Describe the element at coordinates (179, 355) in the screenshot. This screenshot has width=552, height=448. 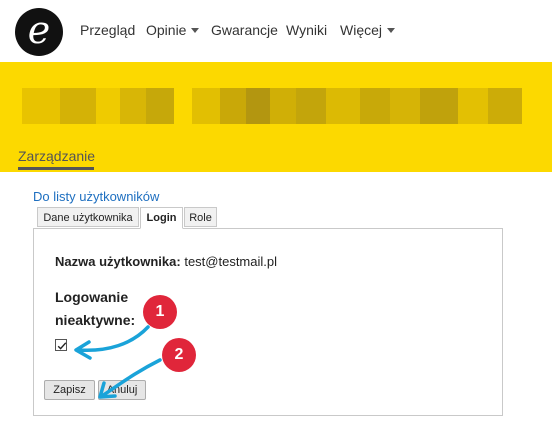
I see `annotation-badge-2: 2` at that location.